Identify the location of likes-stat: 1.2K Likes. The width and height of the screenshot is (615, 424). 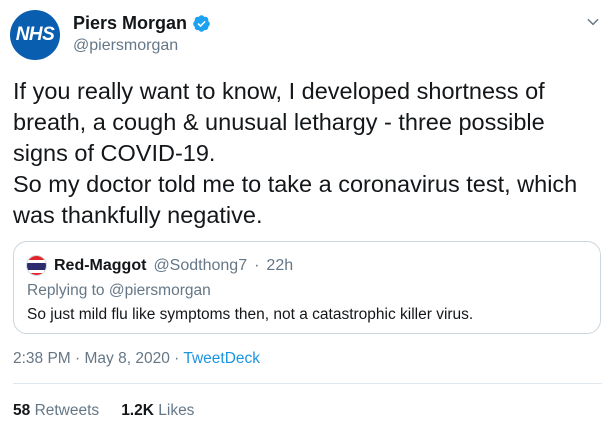
(157, 411).